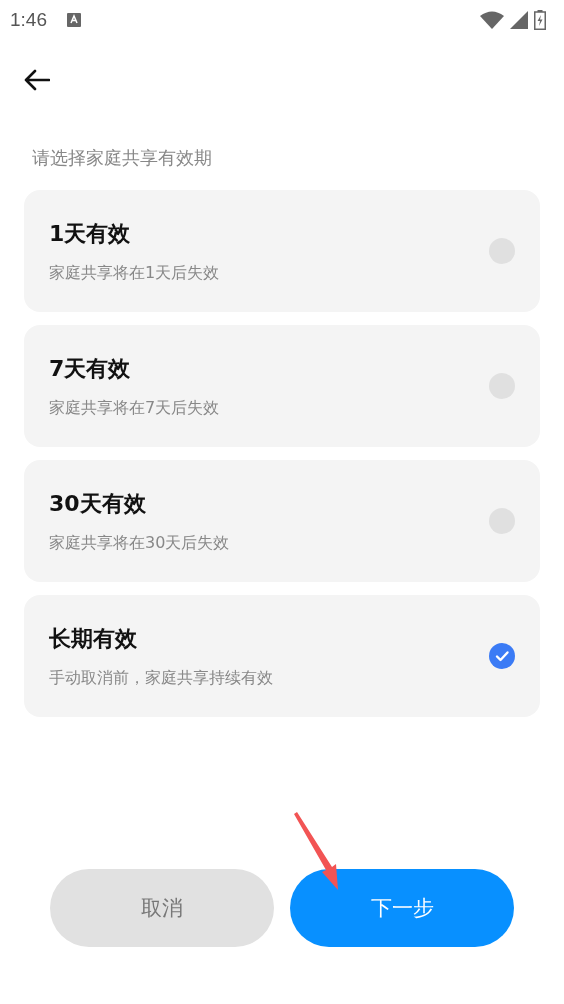  What do you see at coordinates (519, 20) in the screenshot?
I see `signal-icon` at bounding box center [519, 20].